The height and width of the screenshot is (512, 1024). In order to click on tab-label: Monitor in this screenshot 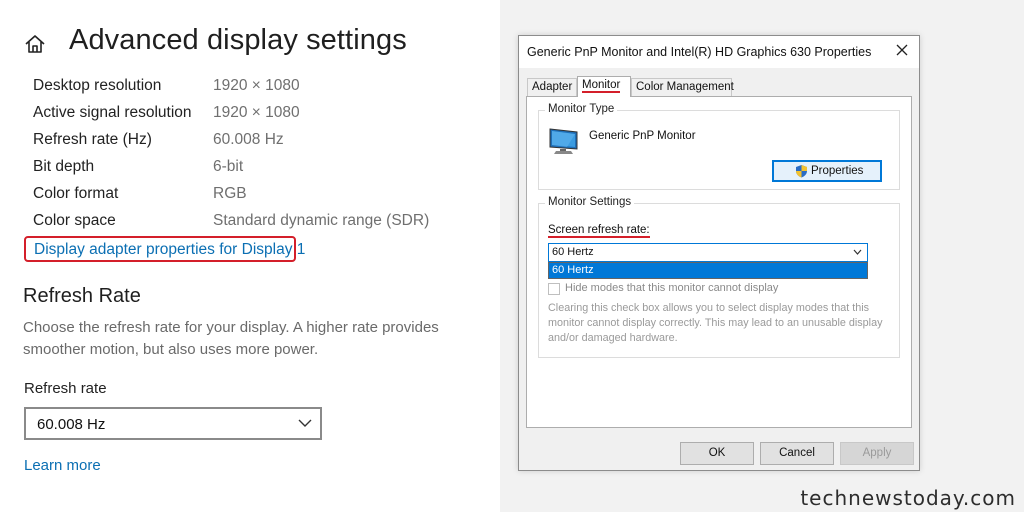, I will do `click(601, 86)`.